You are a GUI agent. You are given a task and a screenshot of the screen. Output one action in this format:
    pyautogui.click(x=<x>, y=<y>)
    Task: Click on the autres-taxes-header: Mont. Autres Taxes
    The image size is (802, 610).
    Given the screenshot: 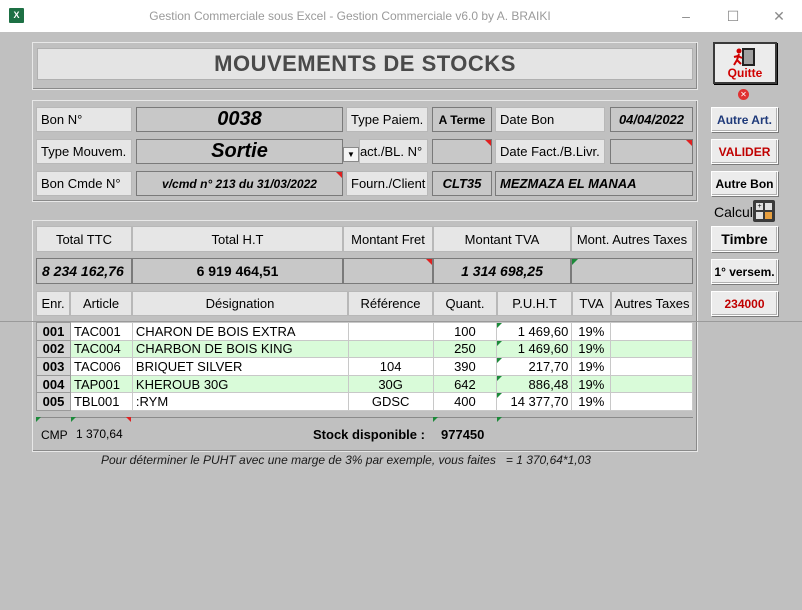 What is the action you would take?
    pyautogui.click(x=632, y=239)
    